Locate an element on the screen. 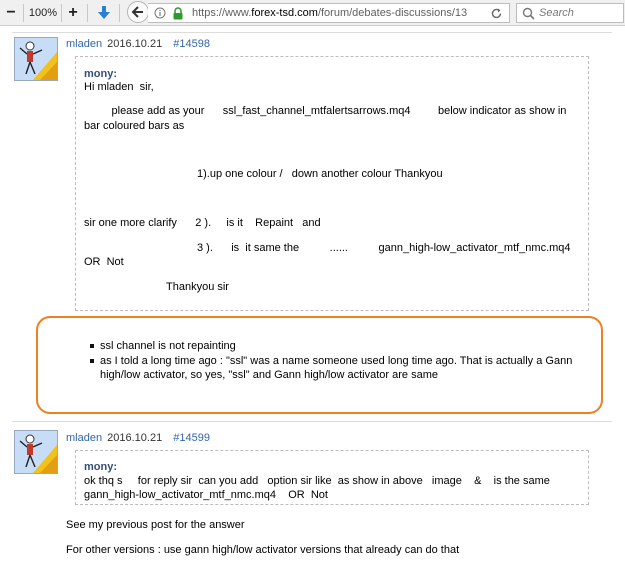  info-icon is located at coordinates (160, 13).